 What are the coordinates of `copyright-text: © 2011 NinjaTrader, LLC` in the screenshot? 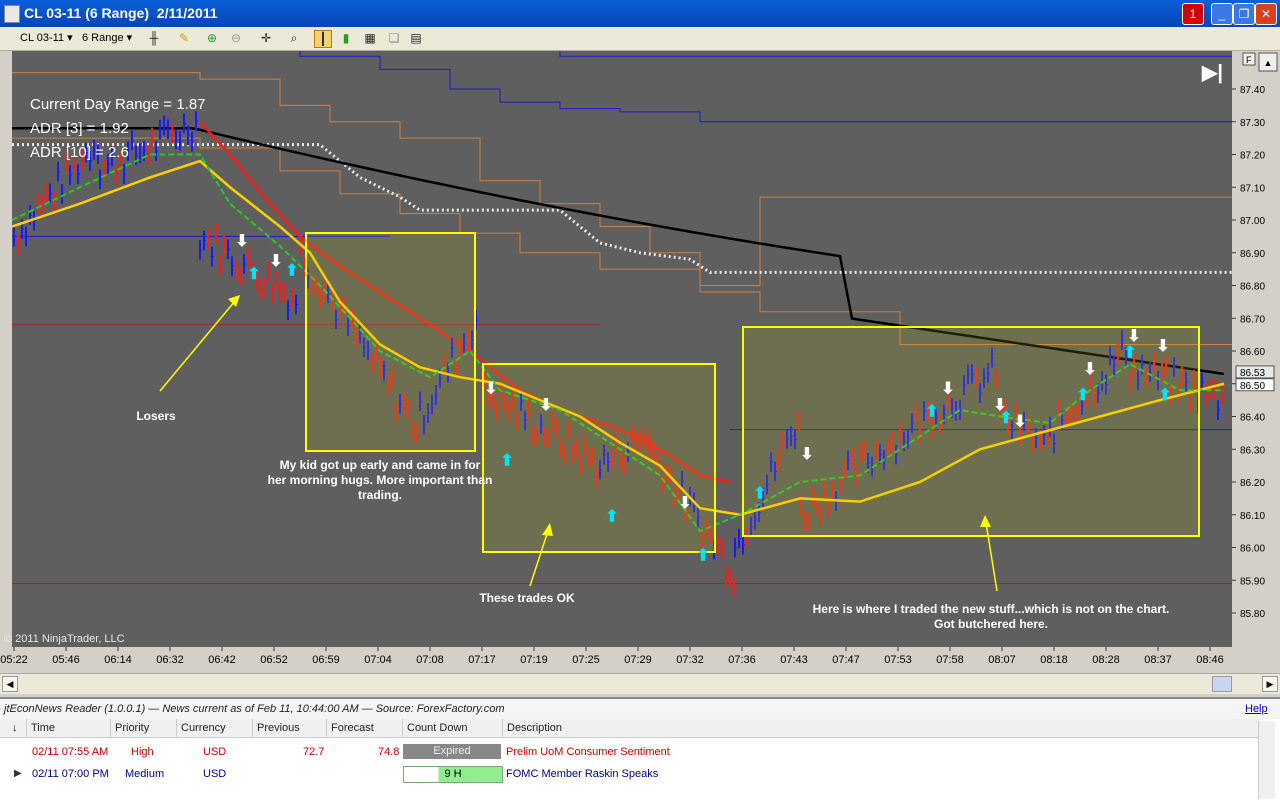 It's located at (64, 639).